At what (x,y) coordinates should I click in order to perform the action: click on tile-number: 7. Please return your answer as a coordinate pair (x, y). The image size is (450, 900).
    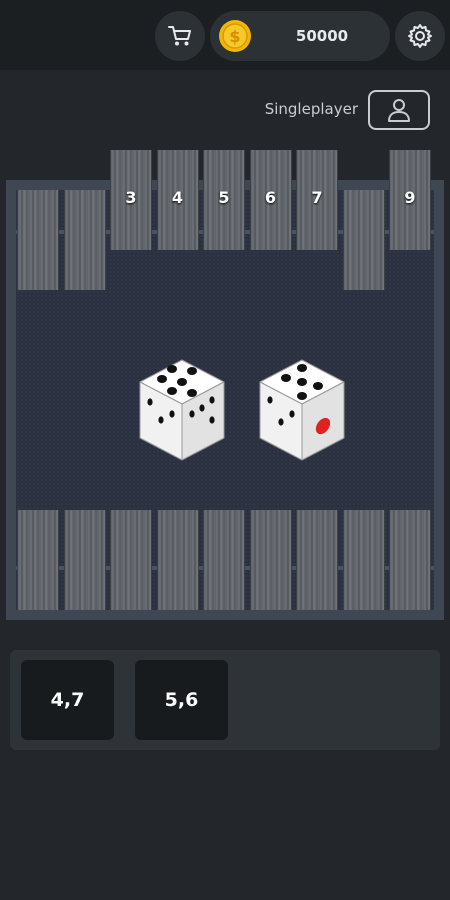
    Looking at the image, I should click on (317, 197).